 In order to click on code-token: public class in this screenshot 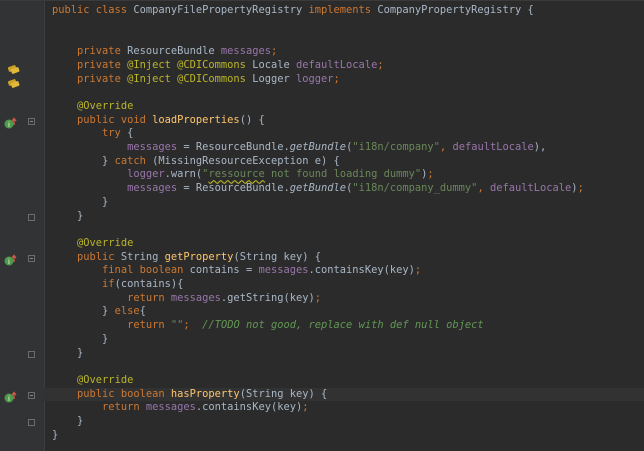, I will do `click(93, 10)`.